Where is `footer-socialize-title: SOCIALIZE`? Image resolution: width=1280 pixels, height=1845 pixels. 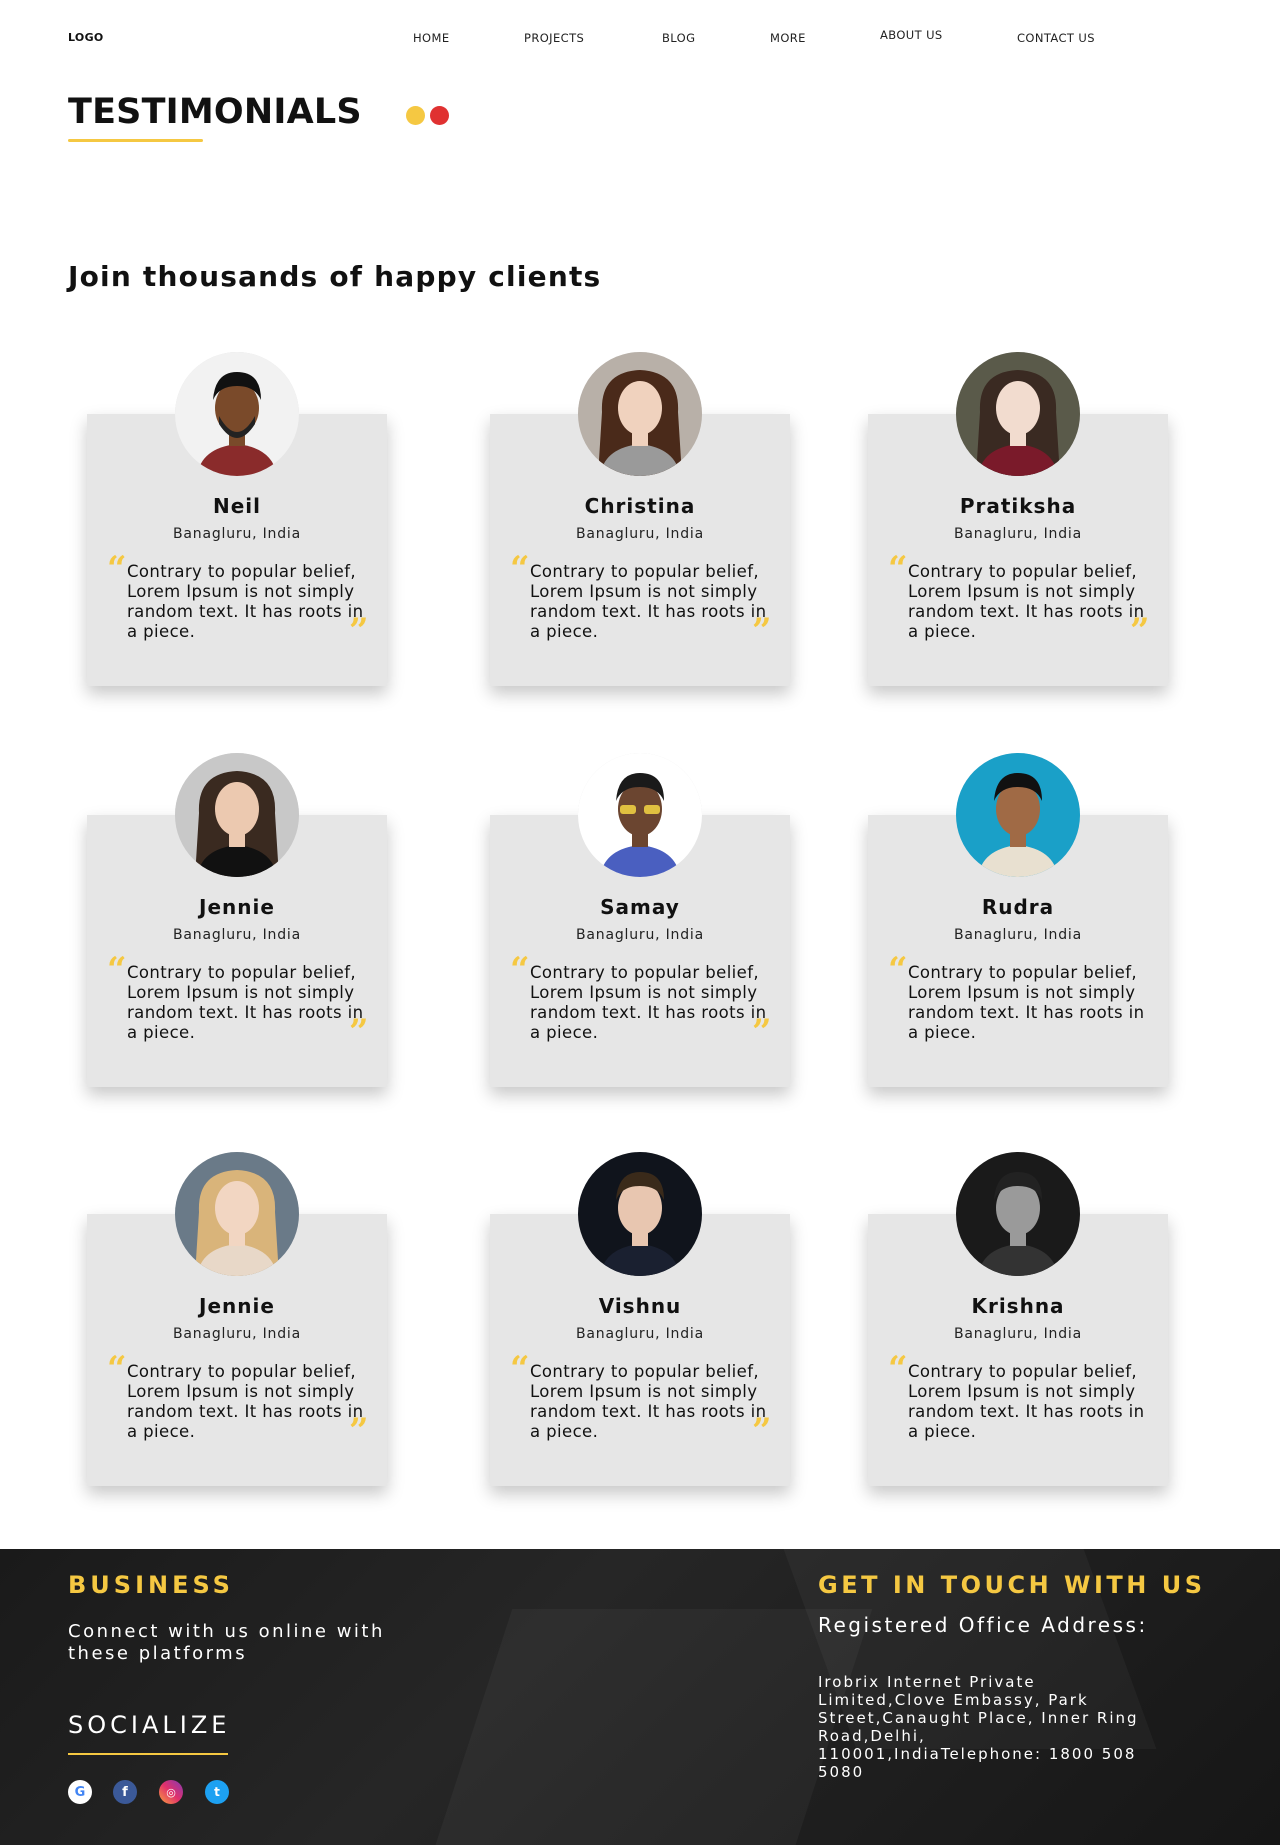 footer-socialize-title: SOCIALIZE is located at coordinates (149, 1725).